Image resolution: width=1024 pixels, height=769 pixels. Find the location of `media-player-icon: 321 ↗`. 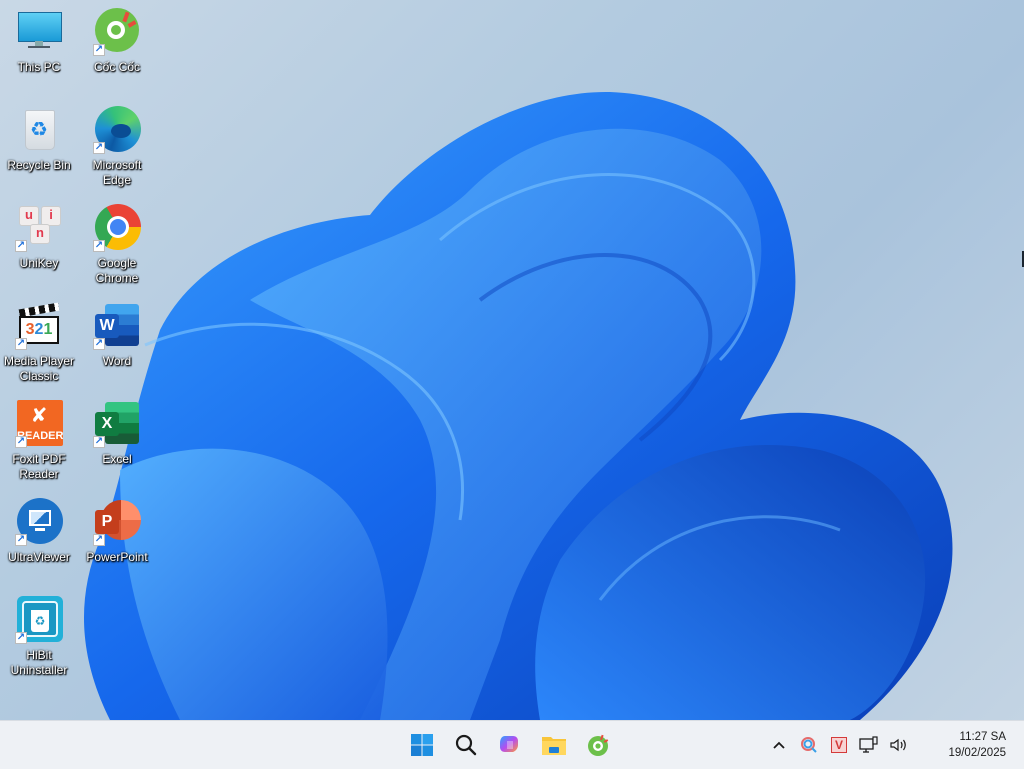

media-player-icon: 321 ↗ is located at coordinates (39, 326).